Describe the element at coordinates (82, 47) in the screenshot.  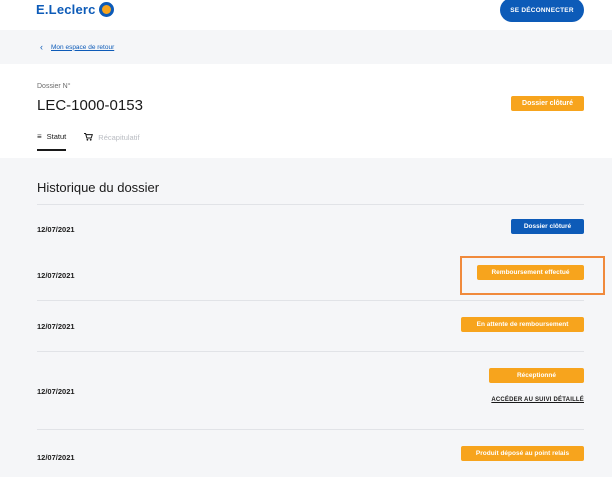
I see `breadcrumb-link-return-space: Mon espace de retour` at that location.